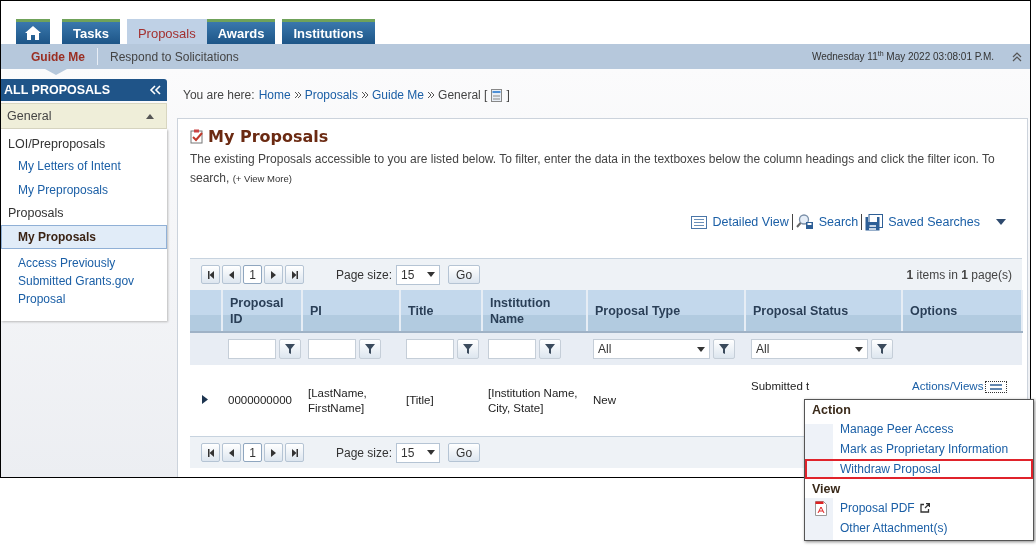 This screenshot has width=1036, height=551. Describe the element at coordinates (534, 311) in the screenshot. I see `column-header: Institution Name` at that location.